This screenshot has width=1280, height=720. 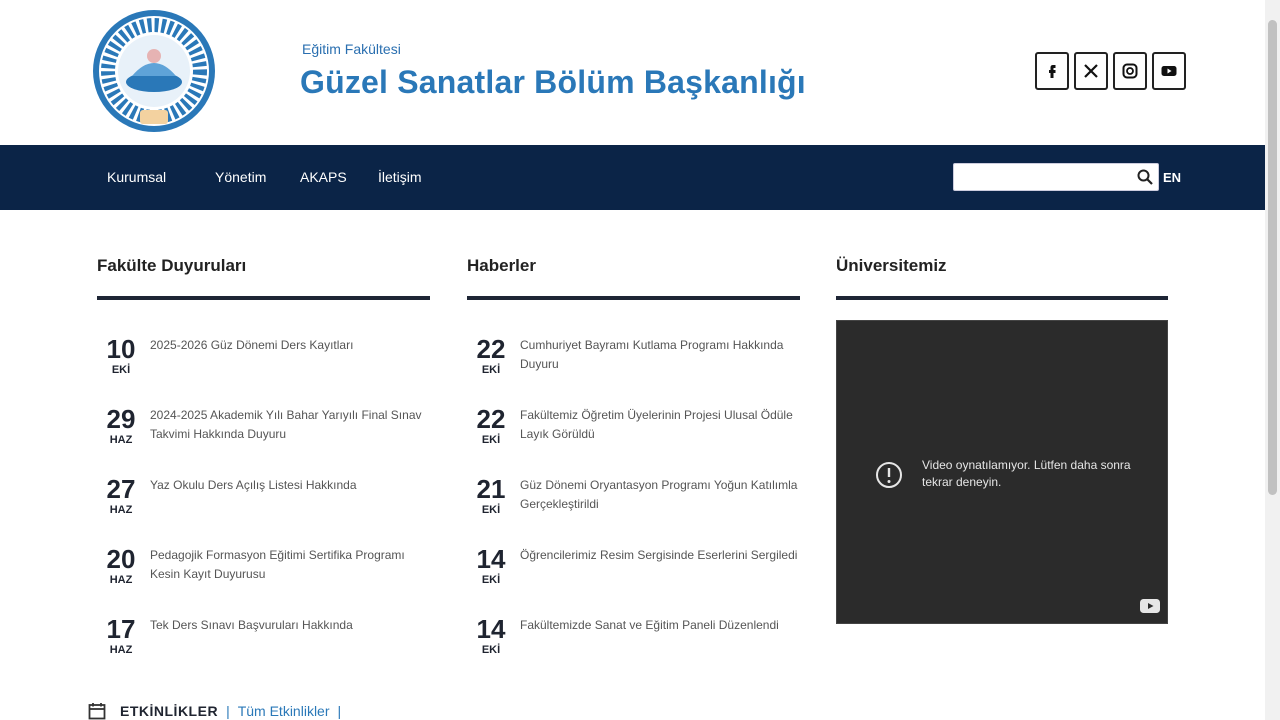 What do you see at coordinates (284, 711) in the screenshot?
I see `all-events-link: Tüm Etkinlikler` at bounding box center [284, 711].